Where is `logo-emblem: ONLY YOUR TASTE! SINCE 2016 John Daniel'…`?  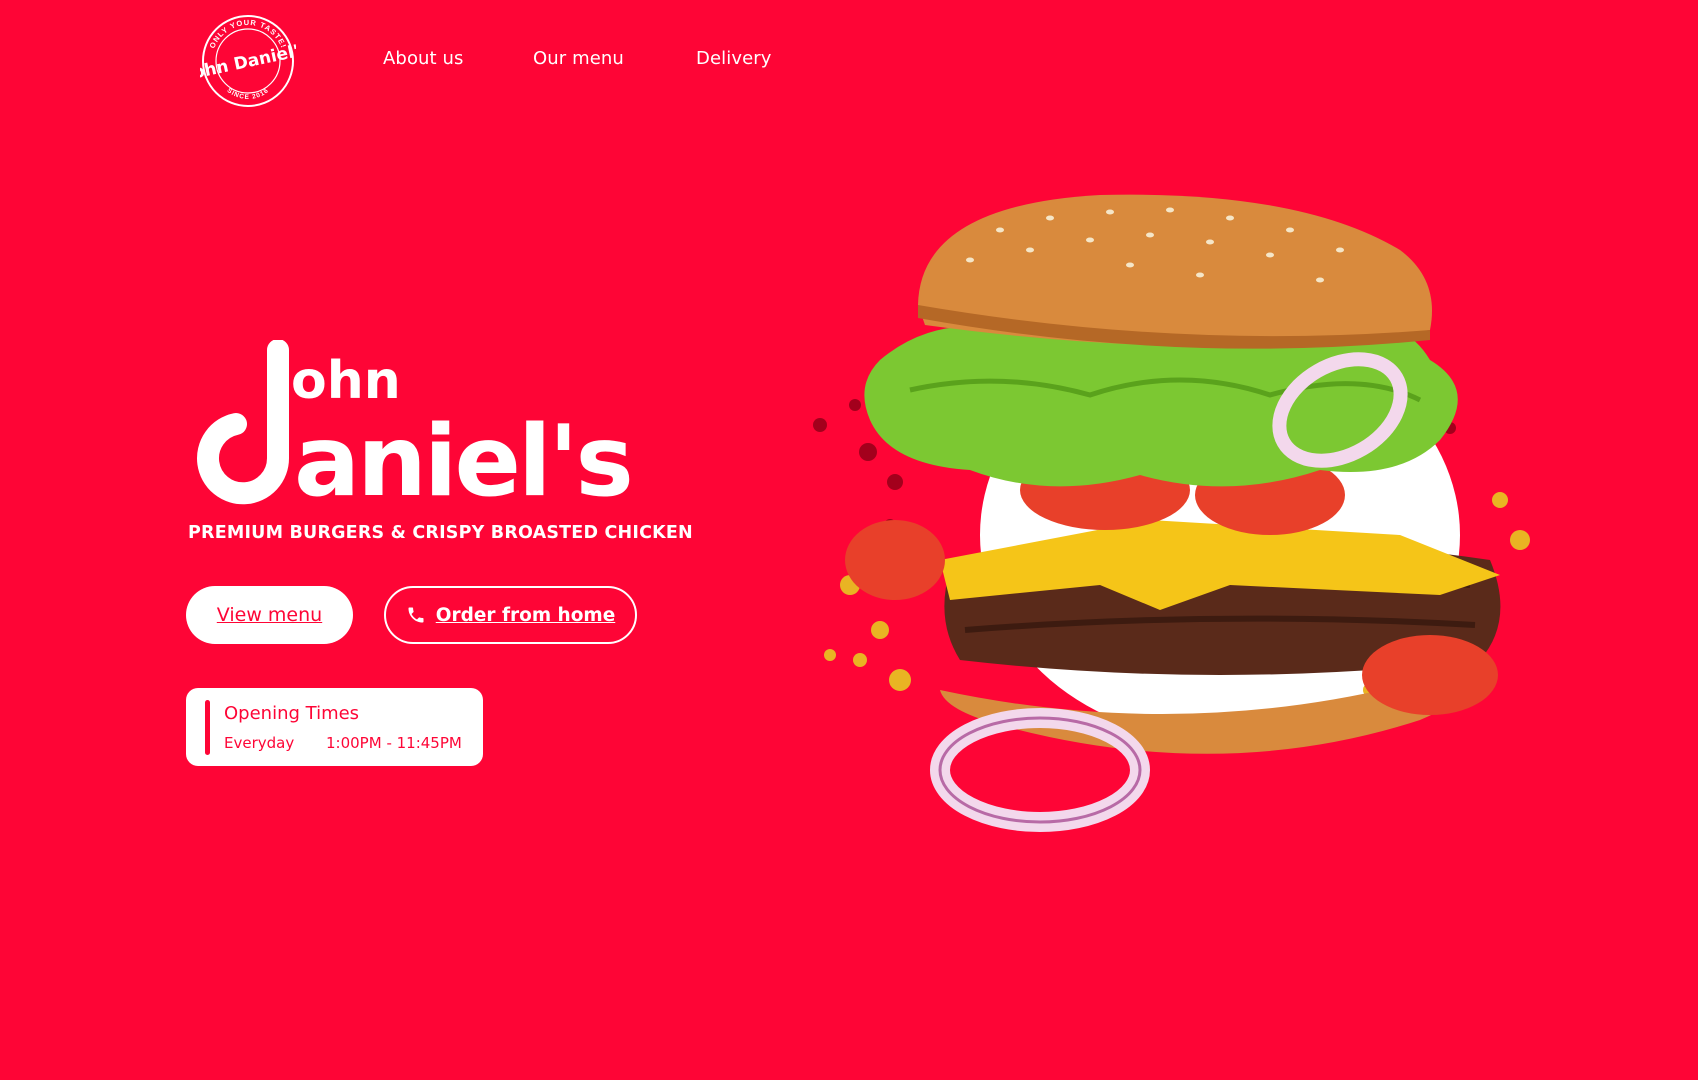
logo-emblem: ONLY YOUR TASTE! SINCE 2016 John Daniel'… is located at coordinates (247, 61).